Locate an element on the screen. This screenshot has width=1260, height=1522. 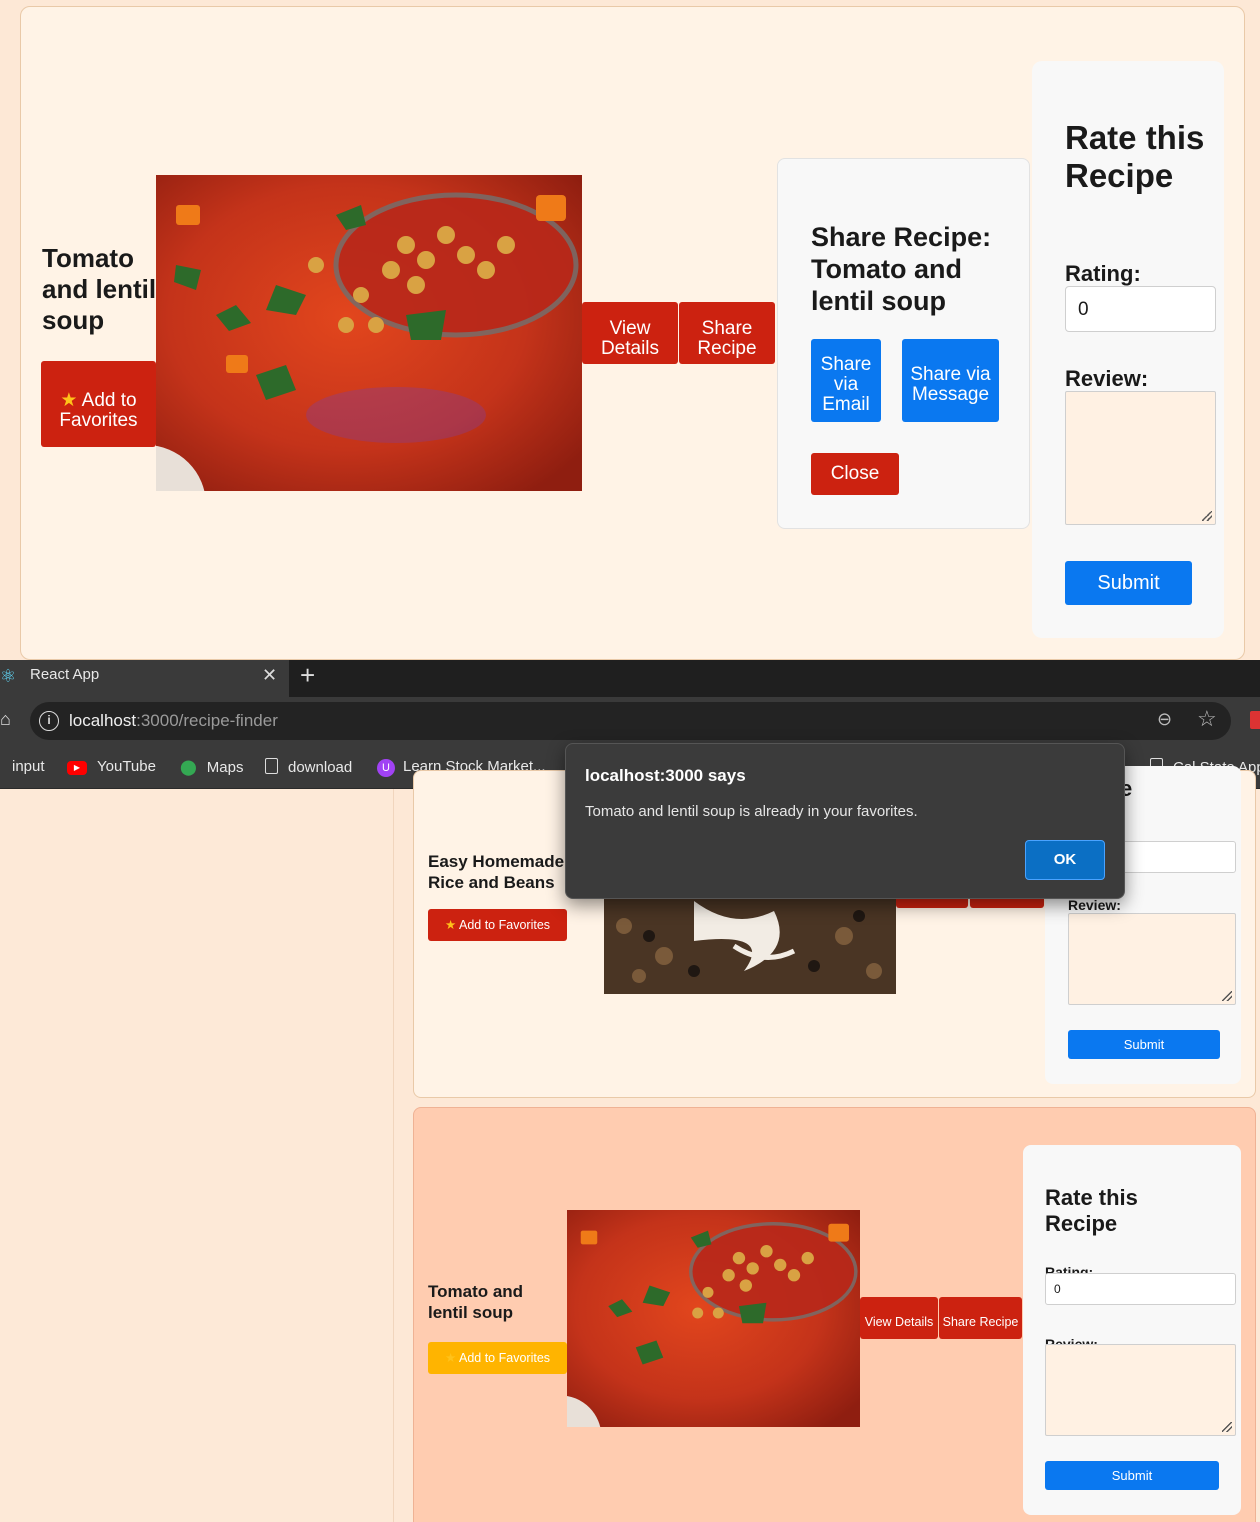
home-icon: ⌂ is located at coordinates (5, 719).